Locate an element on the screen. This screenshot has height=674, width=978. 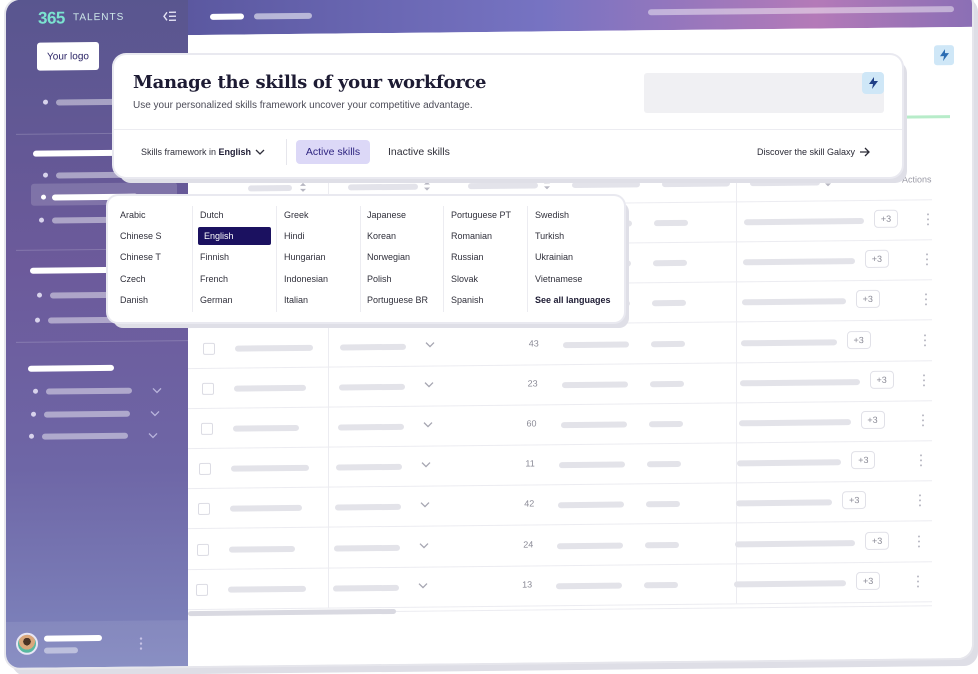
column-header-level is located at coordinates (606, 185).